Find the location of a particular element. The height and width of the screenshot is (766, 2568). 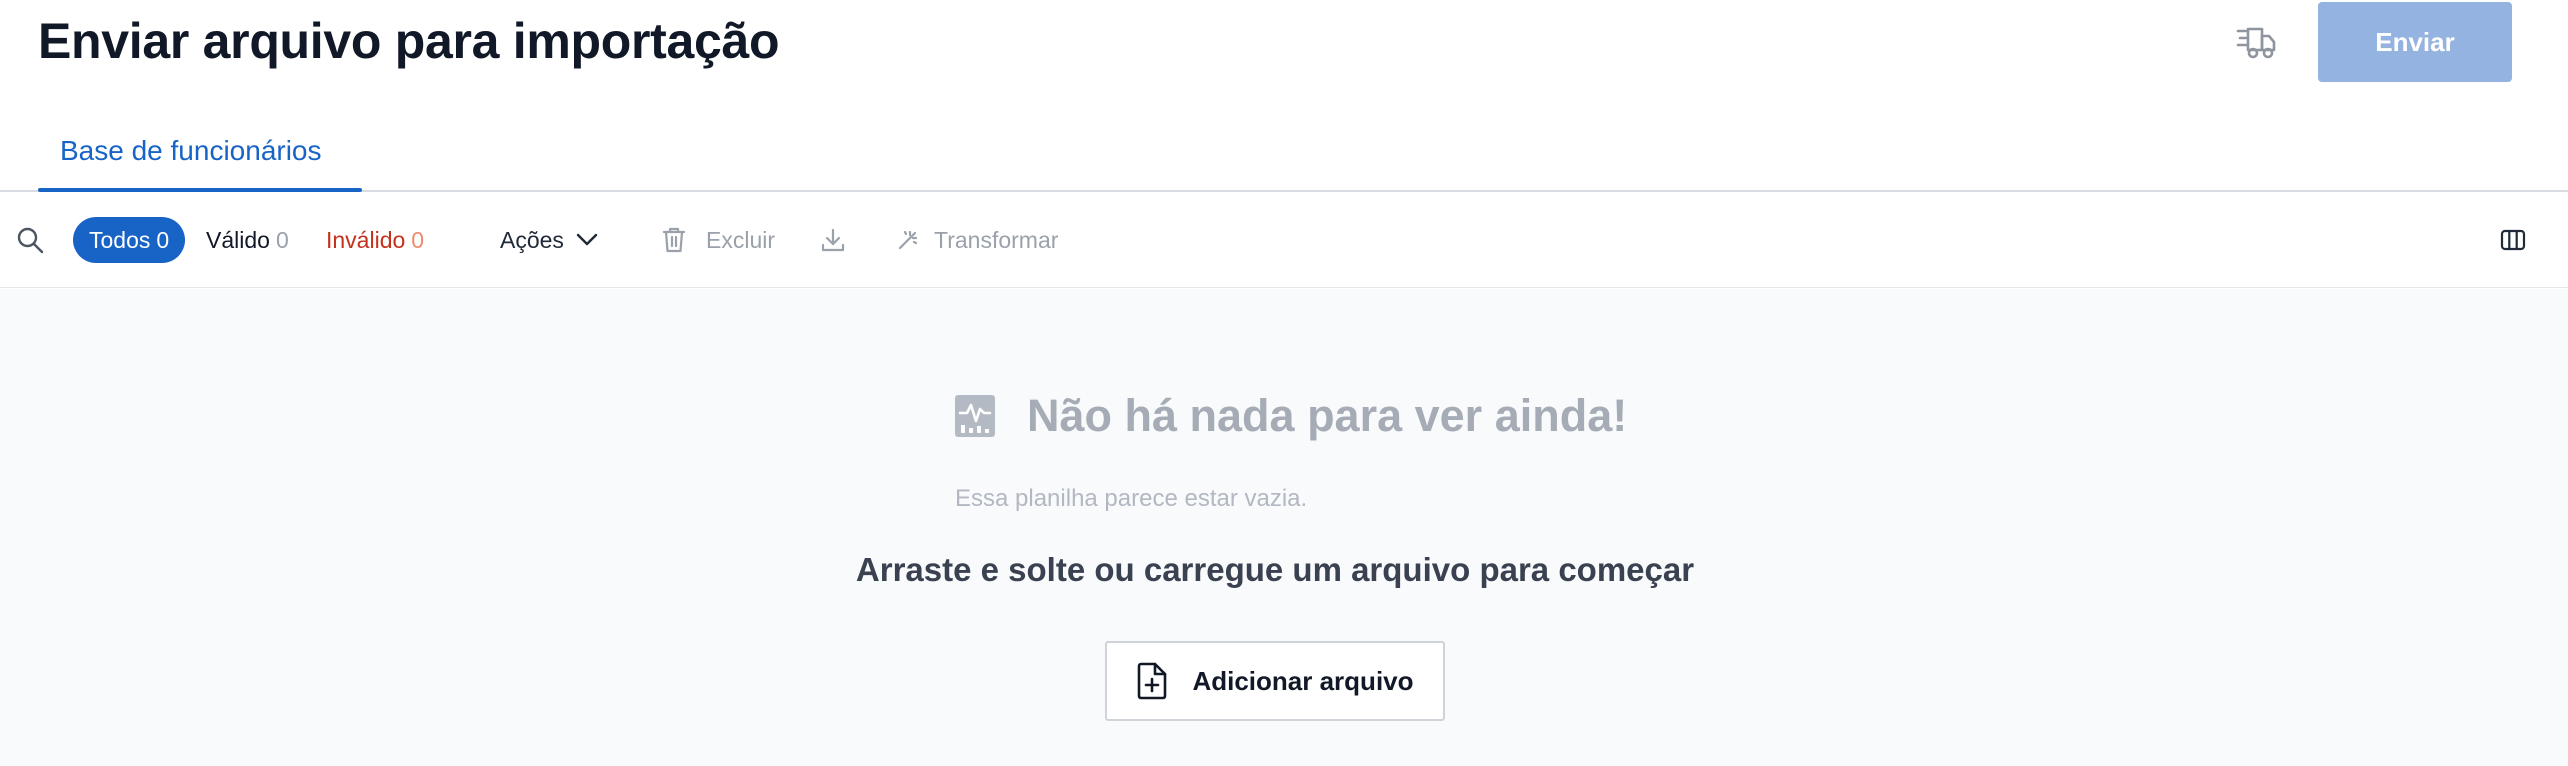

actions-label: Ações is located at coordinates (532, 239).